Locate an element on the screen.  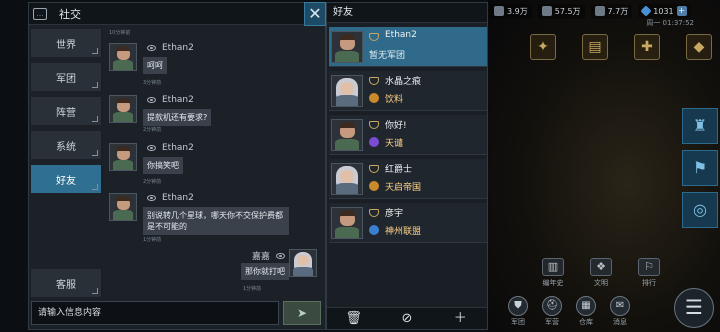
planet-icon: ◎ is located at coordinates (700, 210).